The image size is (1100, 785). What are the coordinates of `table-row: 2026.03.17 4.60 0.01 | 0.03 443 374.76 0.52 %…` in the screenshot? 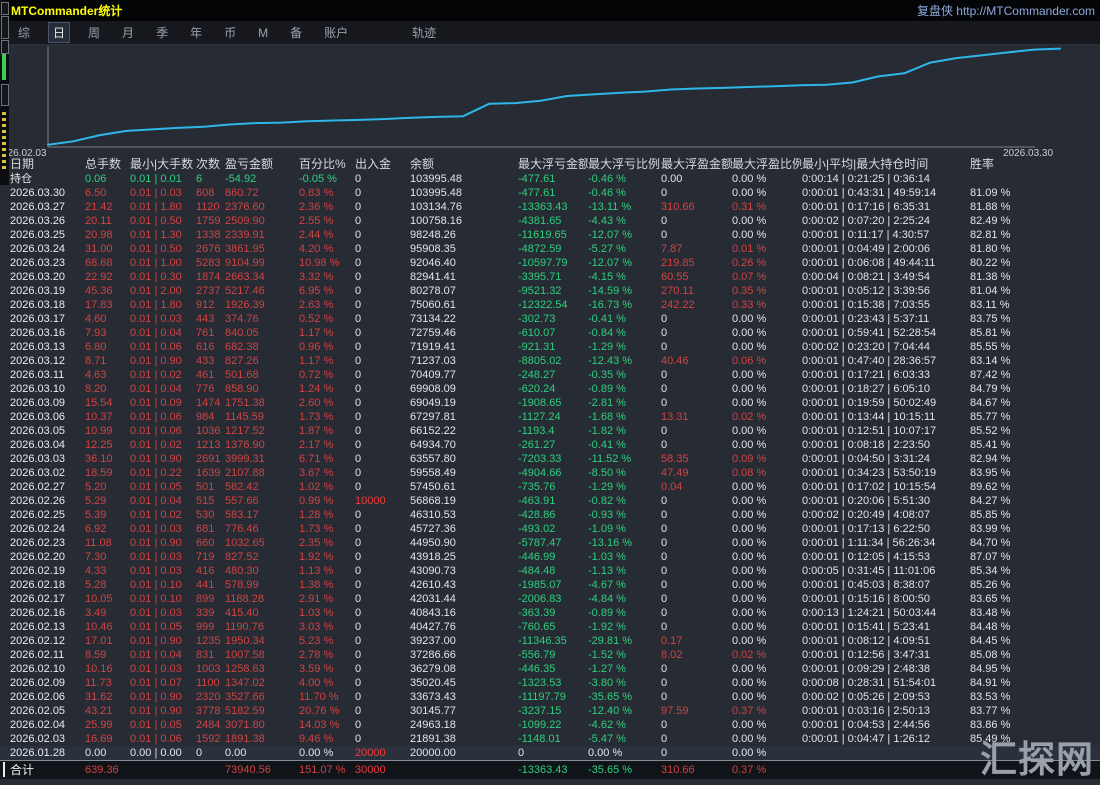 It's located at (550, 319).